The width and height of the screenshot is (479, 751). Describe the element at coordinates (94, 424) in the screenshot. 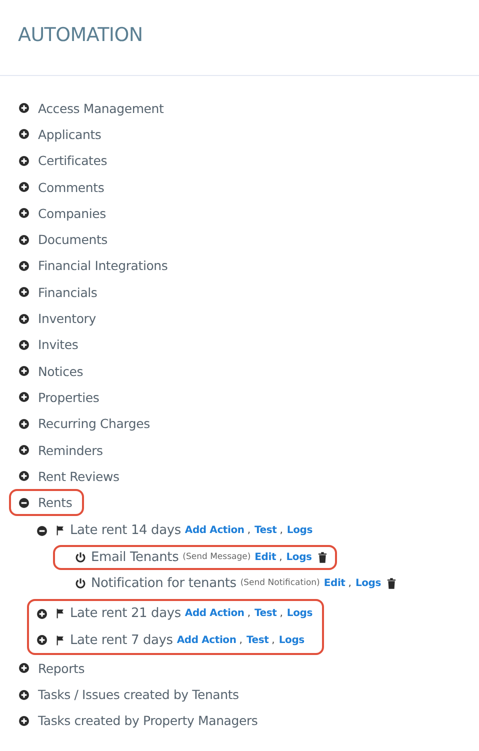

I see `category-label: Recurring Charges` at that location.